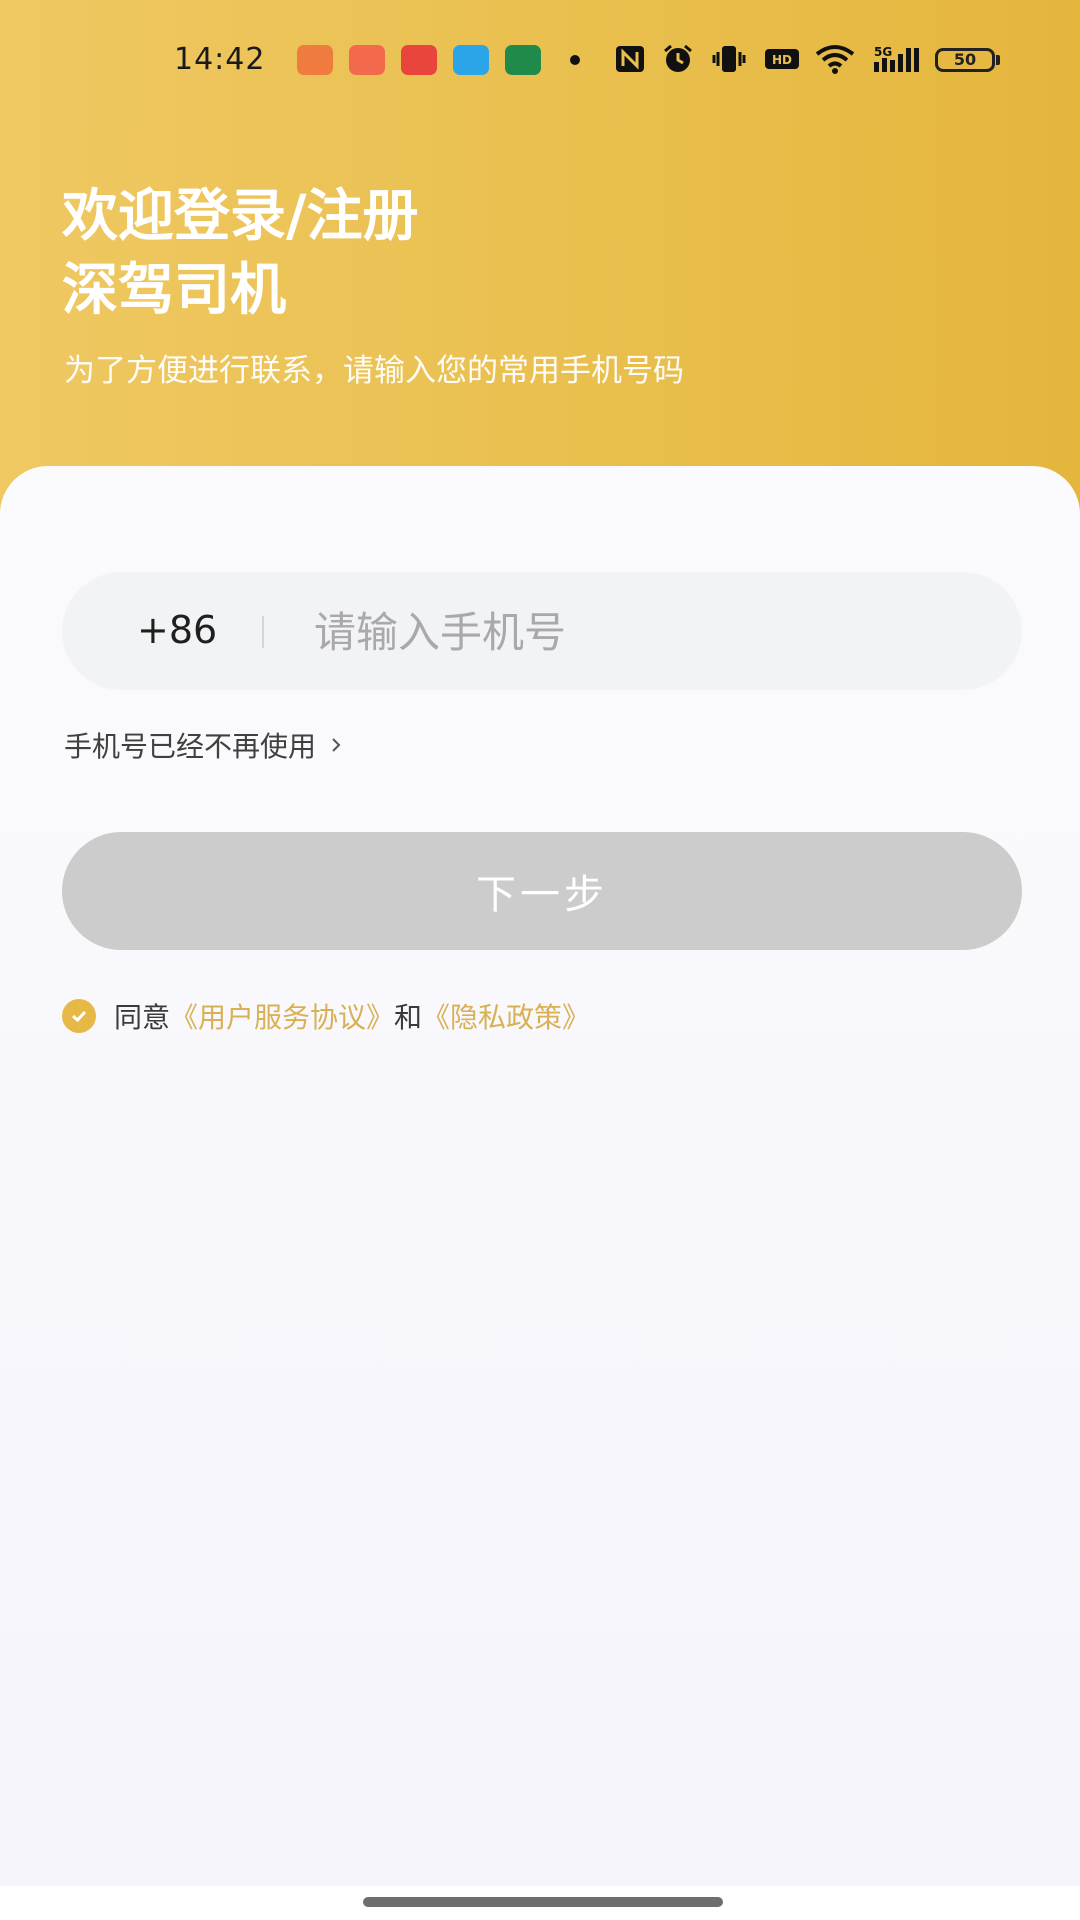  I want to click on phone-field: +86, so click(542, 631).